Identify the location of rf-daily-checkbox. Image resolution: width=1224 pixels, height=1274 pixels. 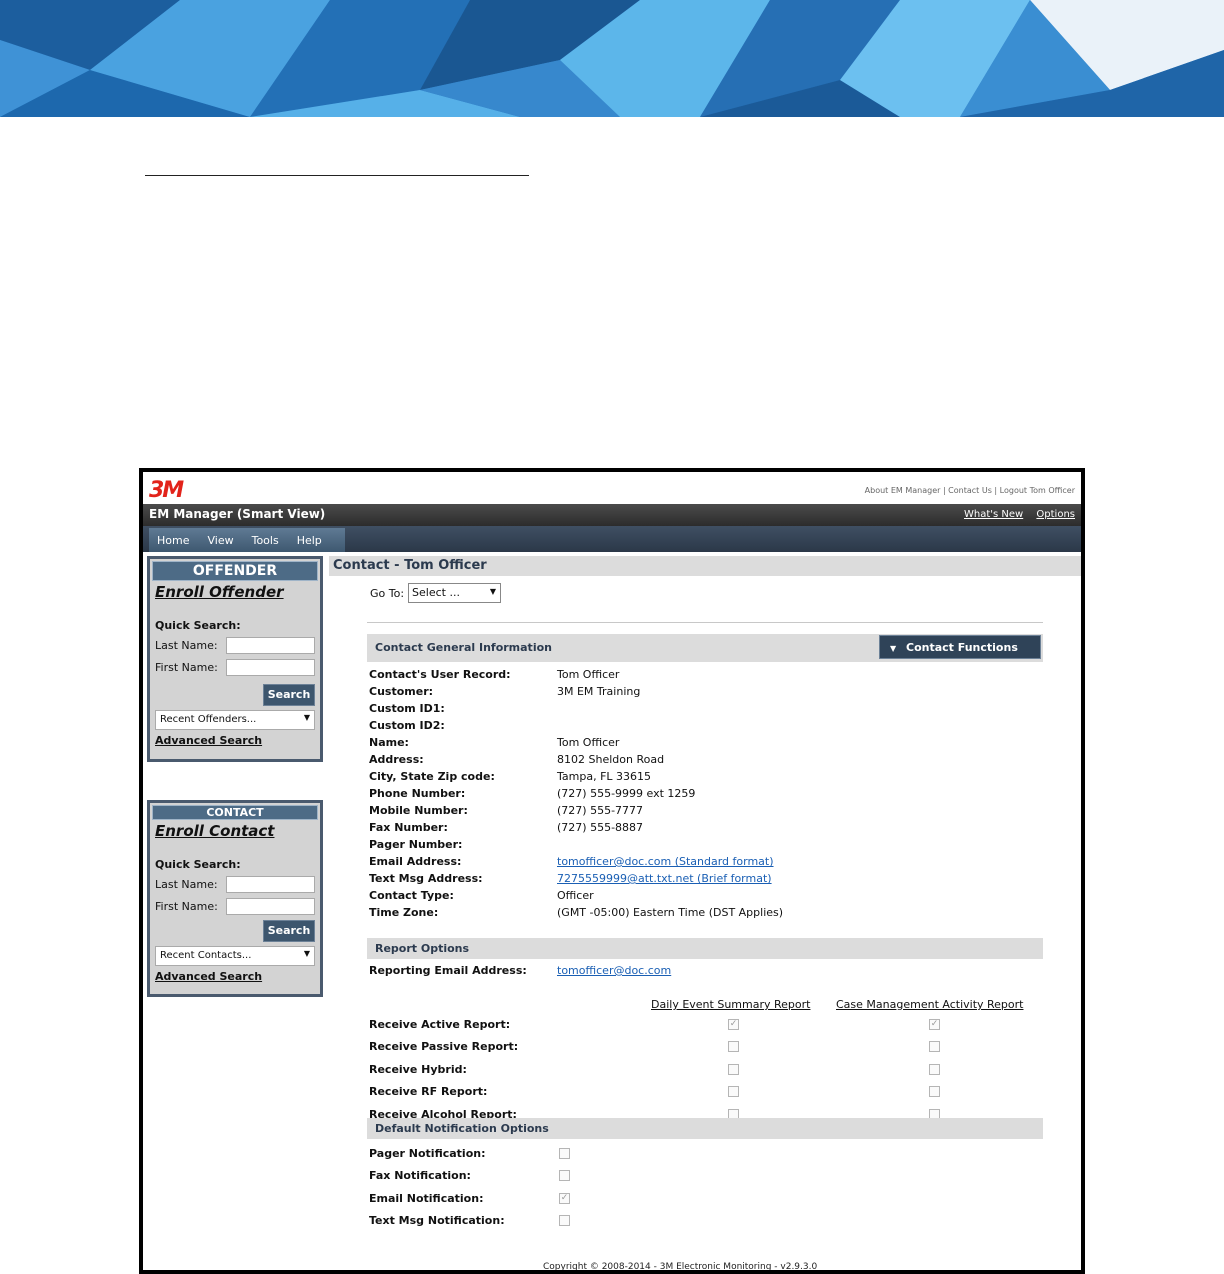
(733, 1091).